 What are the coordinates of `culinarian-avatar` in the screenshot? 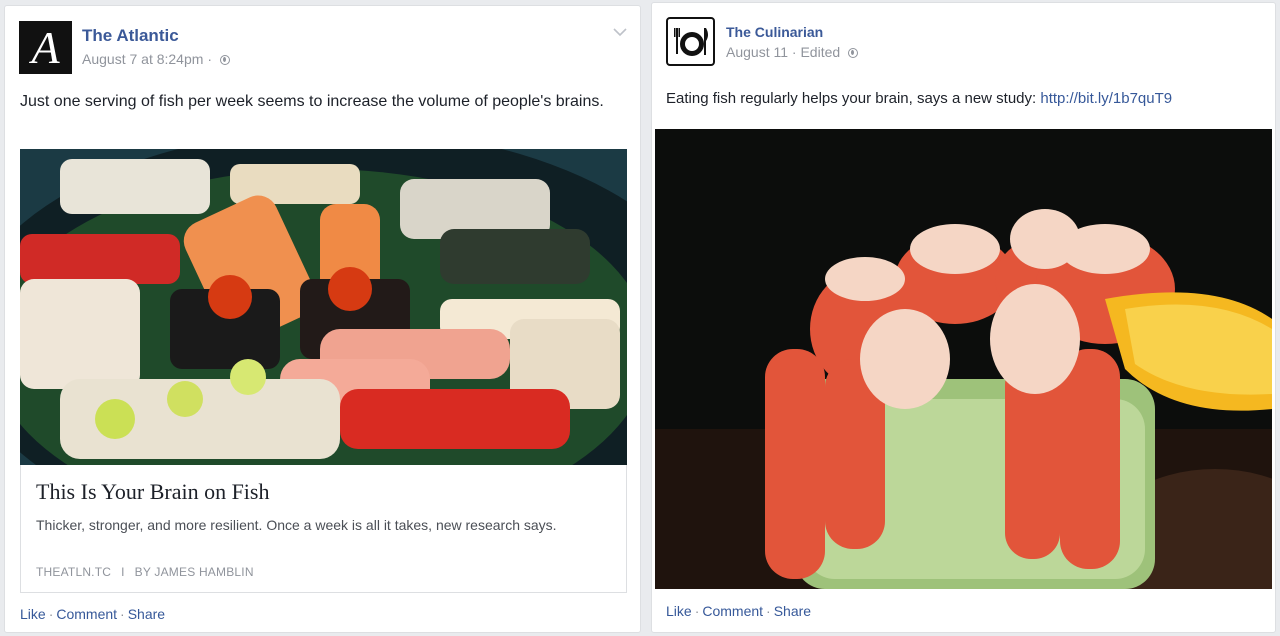 It's located at (690, 41).